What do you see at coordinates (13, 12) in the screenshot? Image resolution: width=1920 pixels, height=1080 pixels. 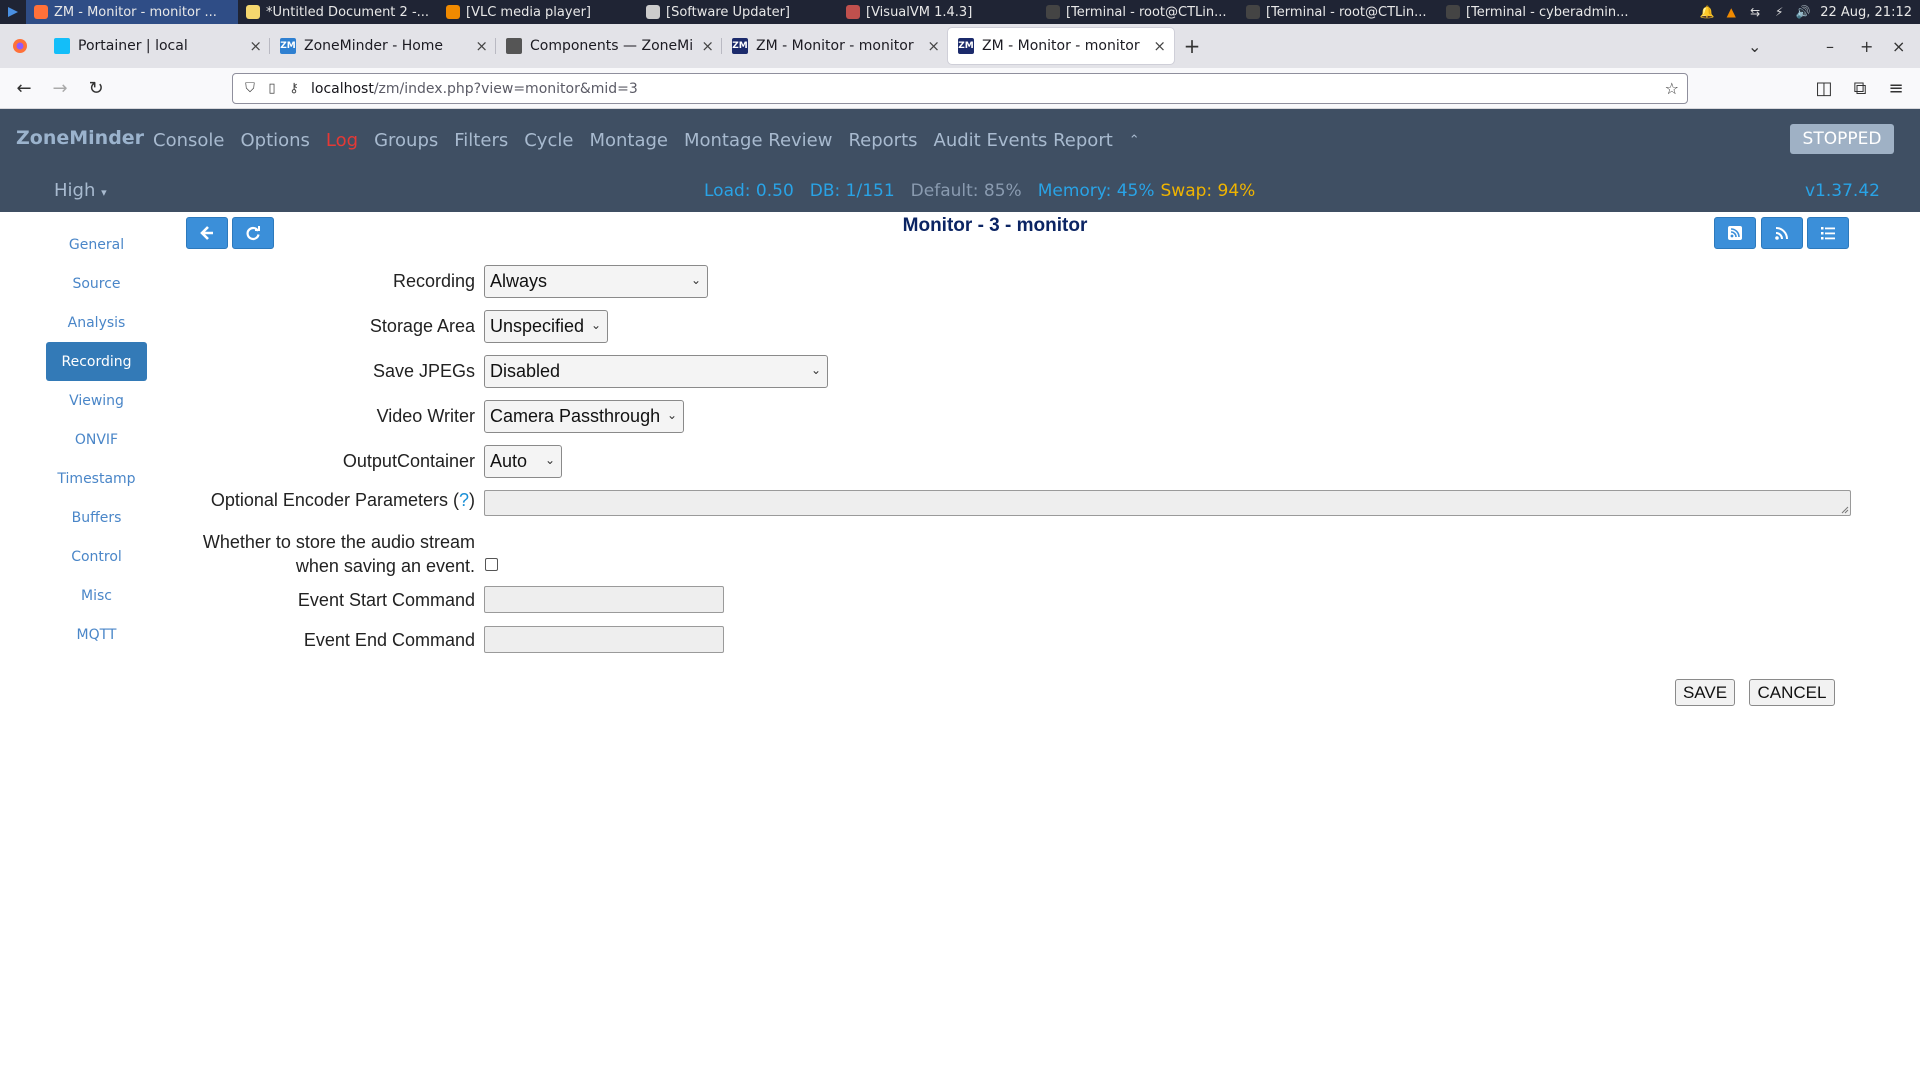 I see `app-menu-icon` at bounding box center [13, 12].